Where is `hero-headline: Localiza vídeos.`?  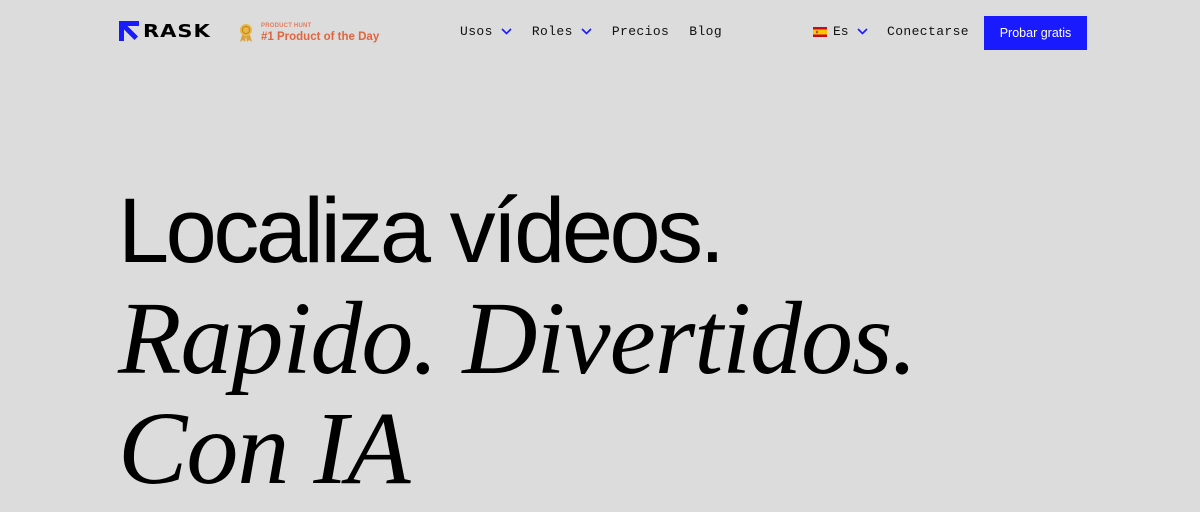
hero-headline: Localiza vídeos. is located at coordinates (421, 231).